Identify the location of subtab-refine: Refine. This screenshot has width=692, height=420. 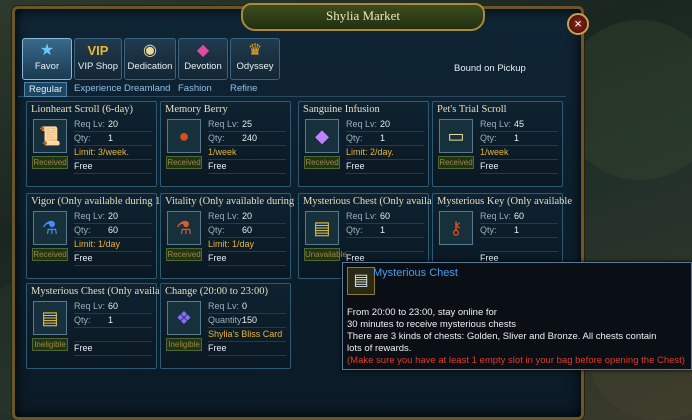
(243, 88).